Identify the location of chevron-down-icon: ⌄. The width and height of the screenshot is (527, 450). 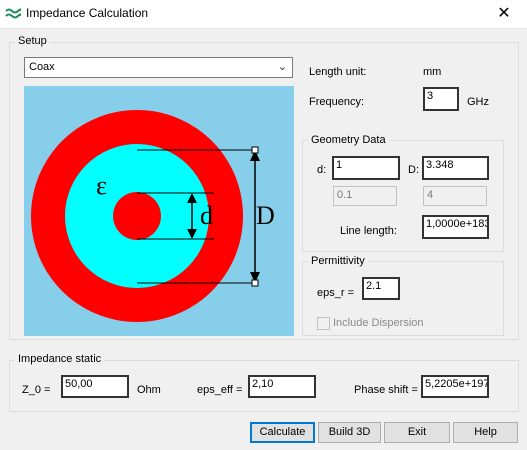
(282, 67).